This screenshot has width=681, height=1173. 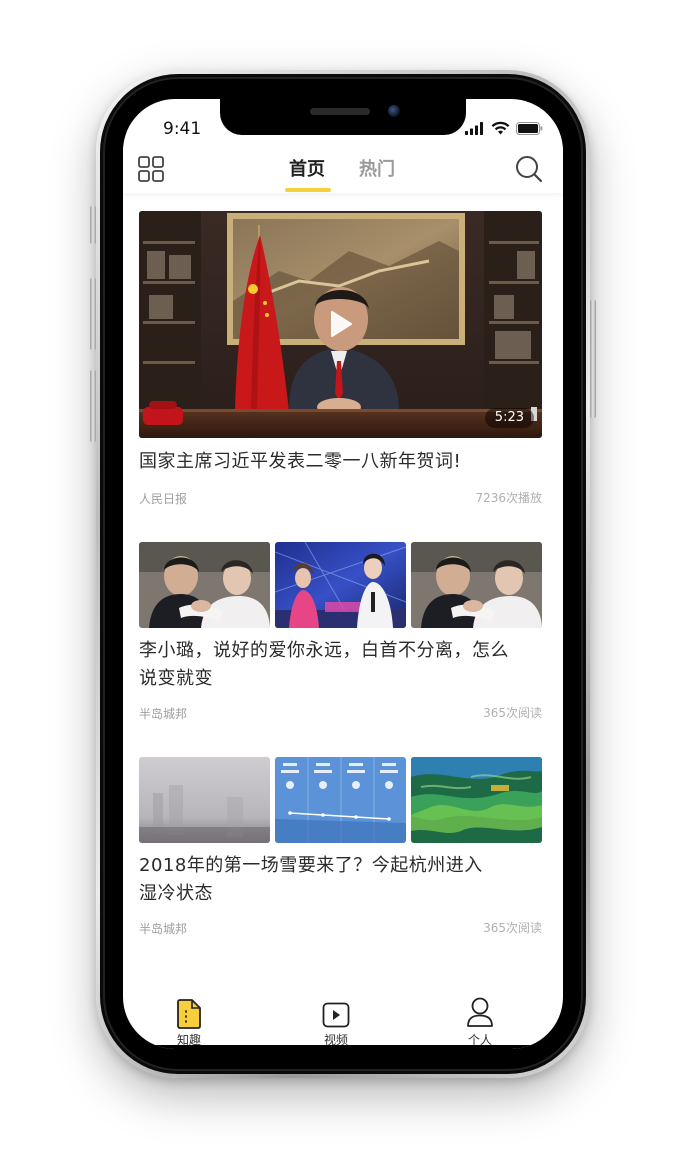 I want to click on wifi-icon, so click(x=500, y=128).